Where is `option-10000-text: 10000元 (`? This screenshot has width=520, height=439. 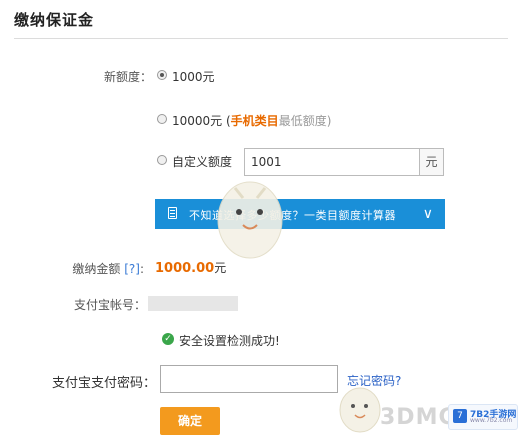
option-10000-text: 10000元 ( is located at coordinates (201, 121).